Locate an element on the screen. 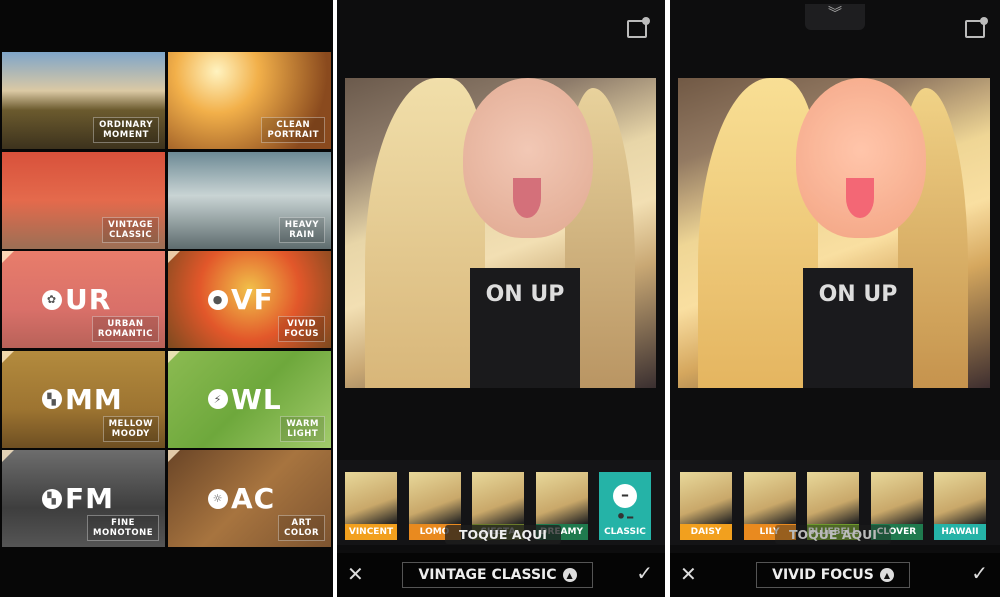 The width and height of the screenshot is (1000, 601). preset-tile: ORDINARY MOMENT is located at coordinates (83, 100).